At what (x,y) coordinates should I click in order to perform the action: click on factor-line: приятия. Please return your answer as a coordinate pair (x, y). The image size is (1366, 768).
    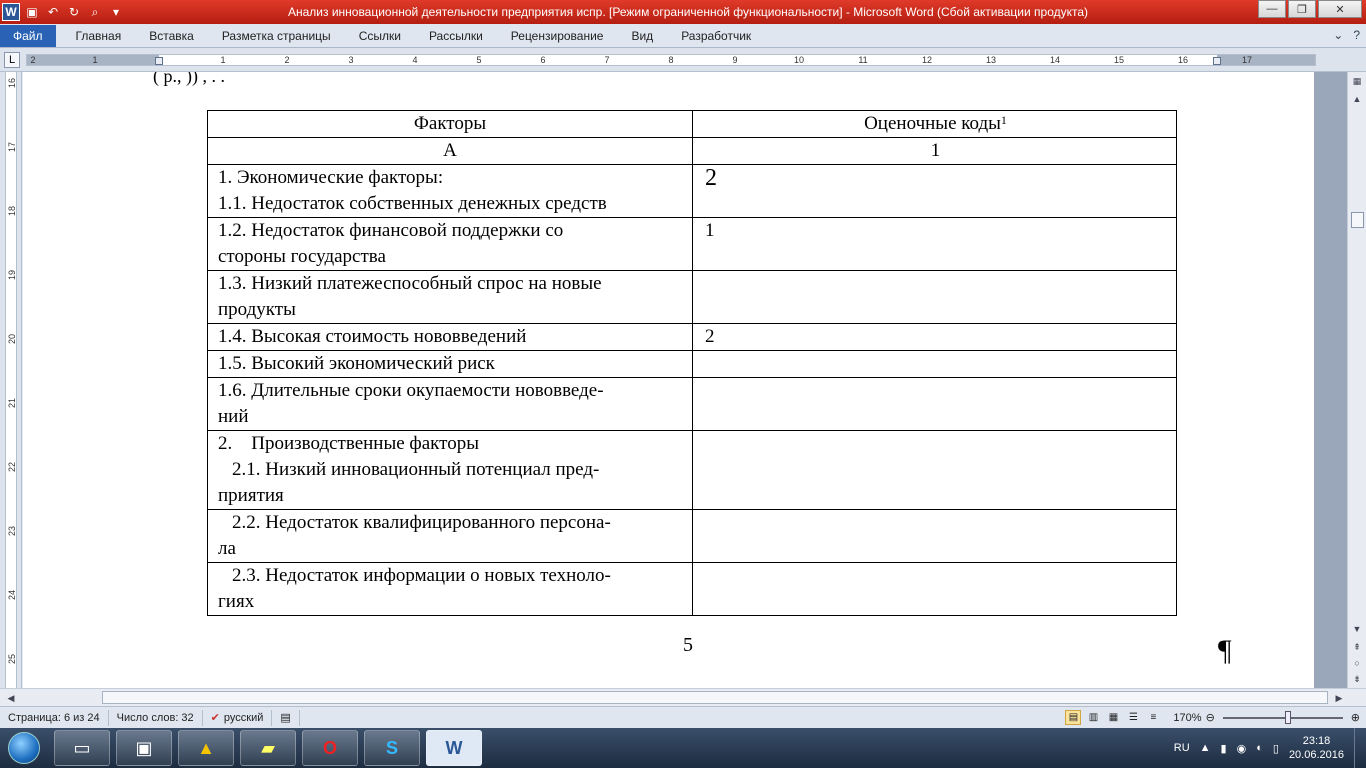
    Looking at the image, I should click on (251, 495).